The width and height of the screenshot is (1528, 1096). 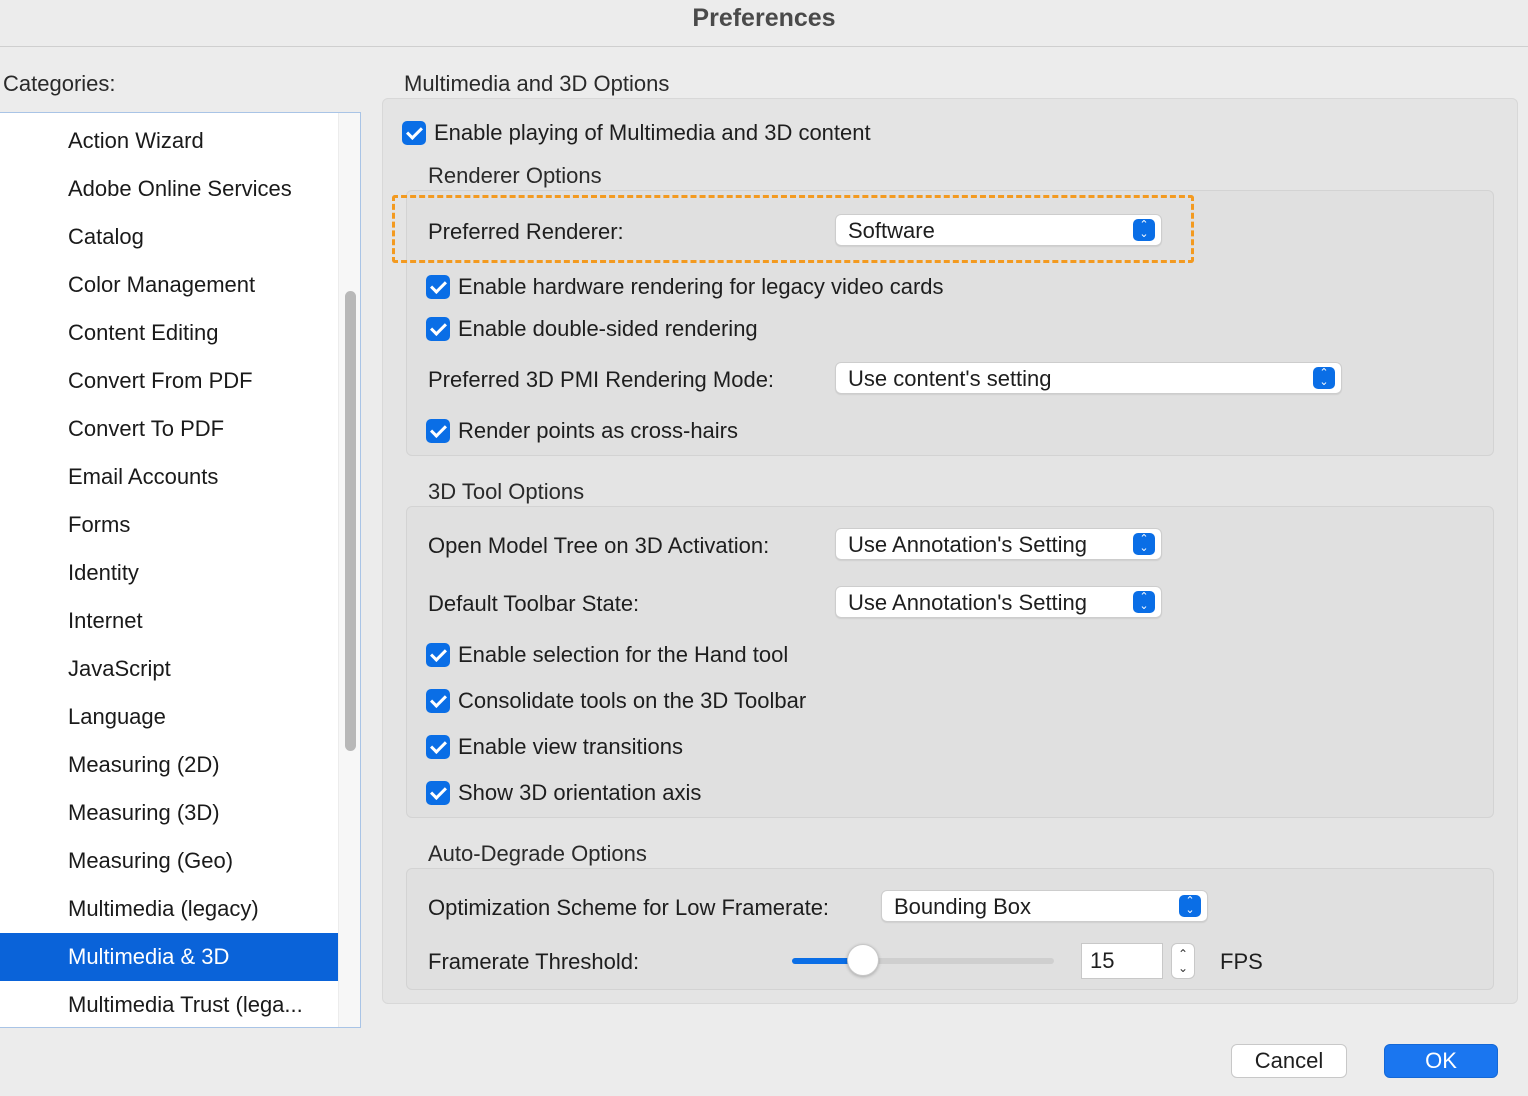 What do you see at coordinates (632, 700) in the screenshot?
I see `consolidate-label: Consolidate tools on the 3D Toolbar` at bounding box center [632, 700].